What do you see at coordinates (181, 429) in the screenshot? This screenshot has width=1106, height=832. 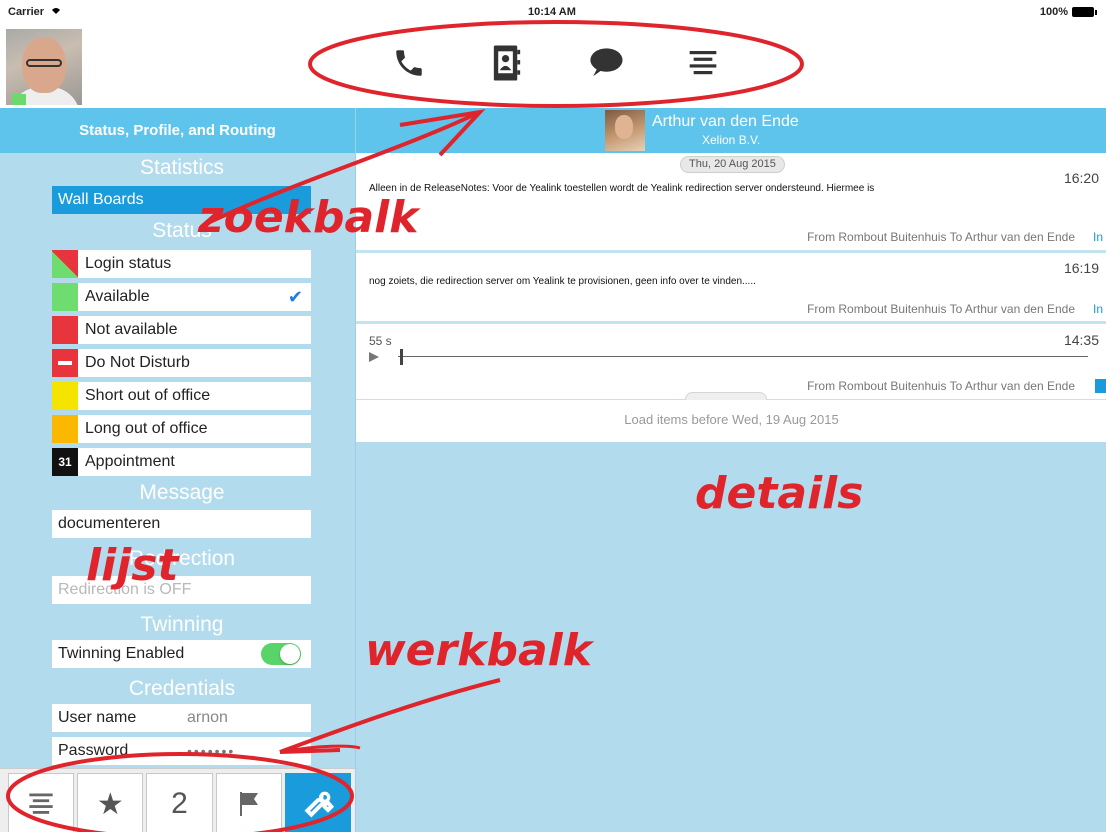 I see `status-long-out-of-office: Long out of office` at bounding box center [181, 429].